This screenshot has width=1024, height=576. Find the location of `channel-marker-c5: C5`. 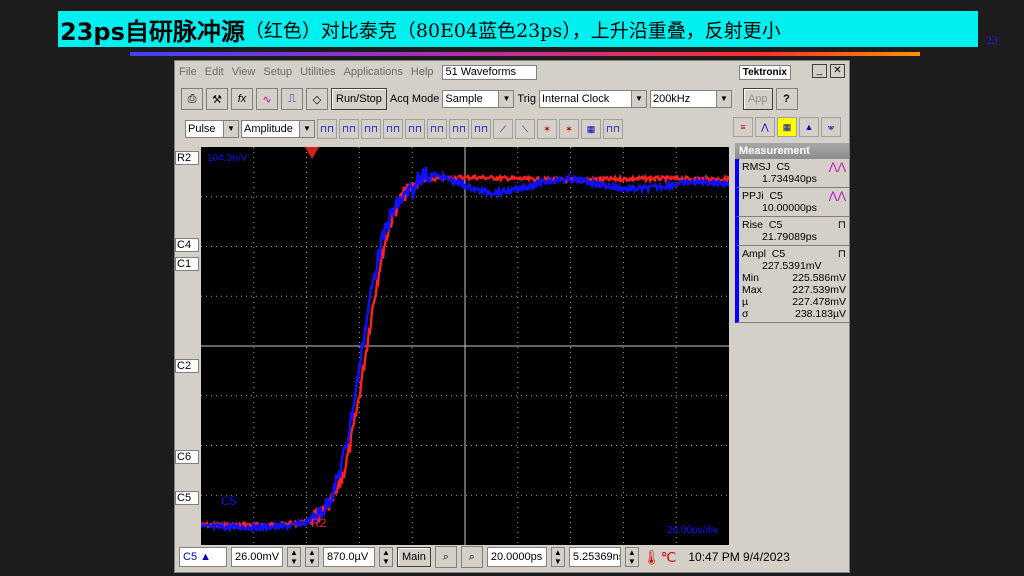

channel-marker-c5: C5 is located at coordinates (187, 498).